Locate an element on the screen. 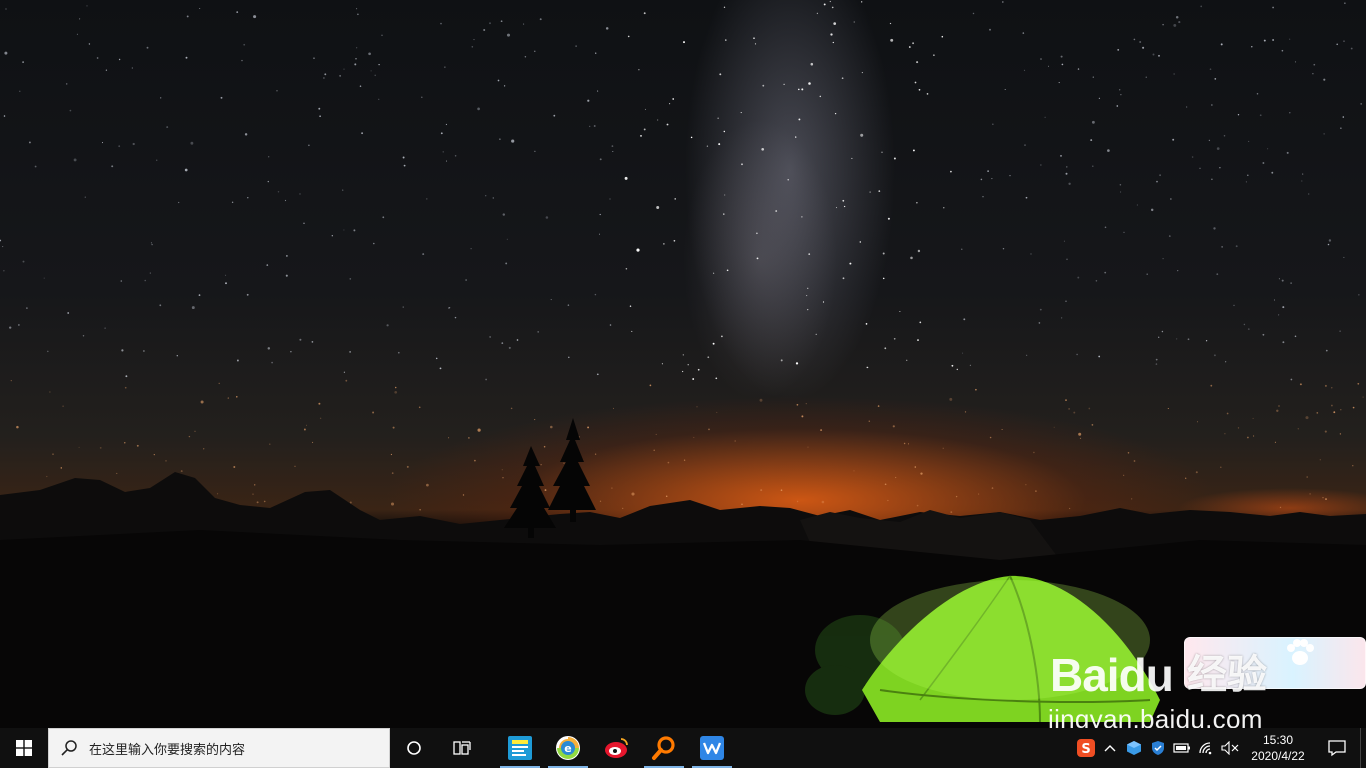 The height and width of the screenshot is (768, 1366). paw-icon is located at coordinates (1300, 652).